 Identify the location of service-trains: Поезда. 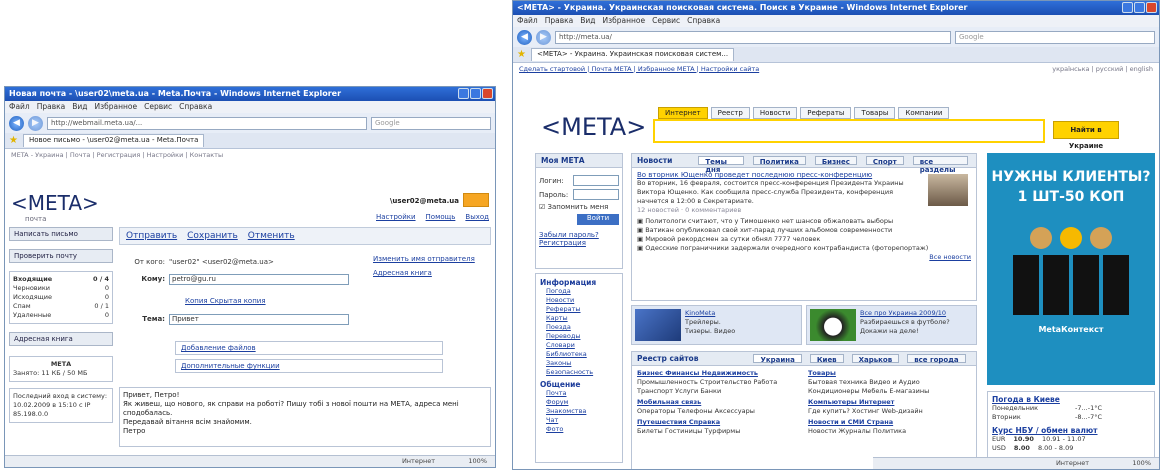
(582, 327).